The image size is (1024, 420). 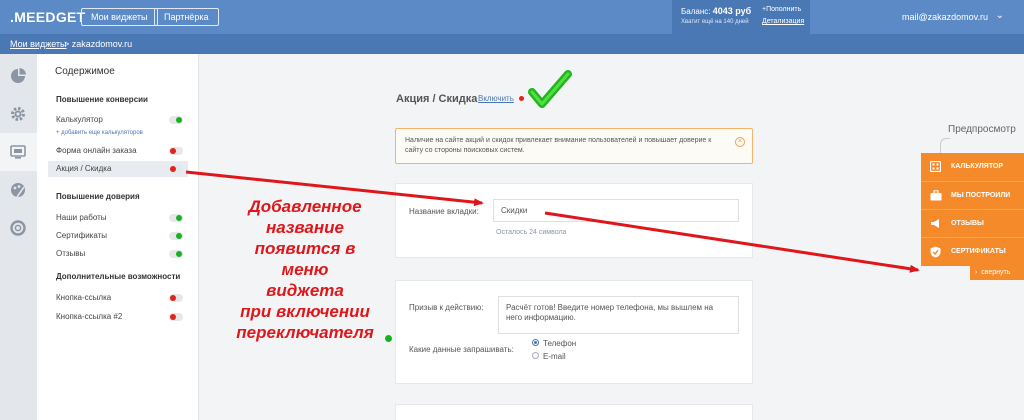 I want to click on shield-check-icon, so click(x=935, y=252).